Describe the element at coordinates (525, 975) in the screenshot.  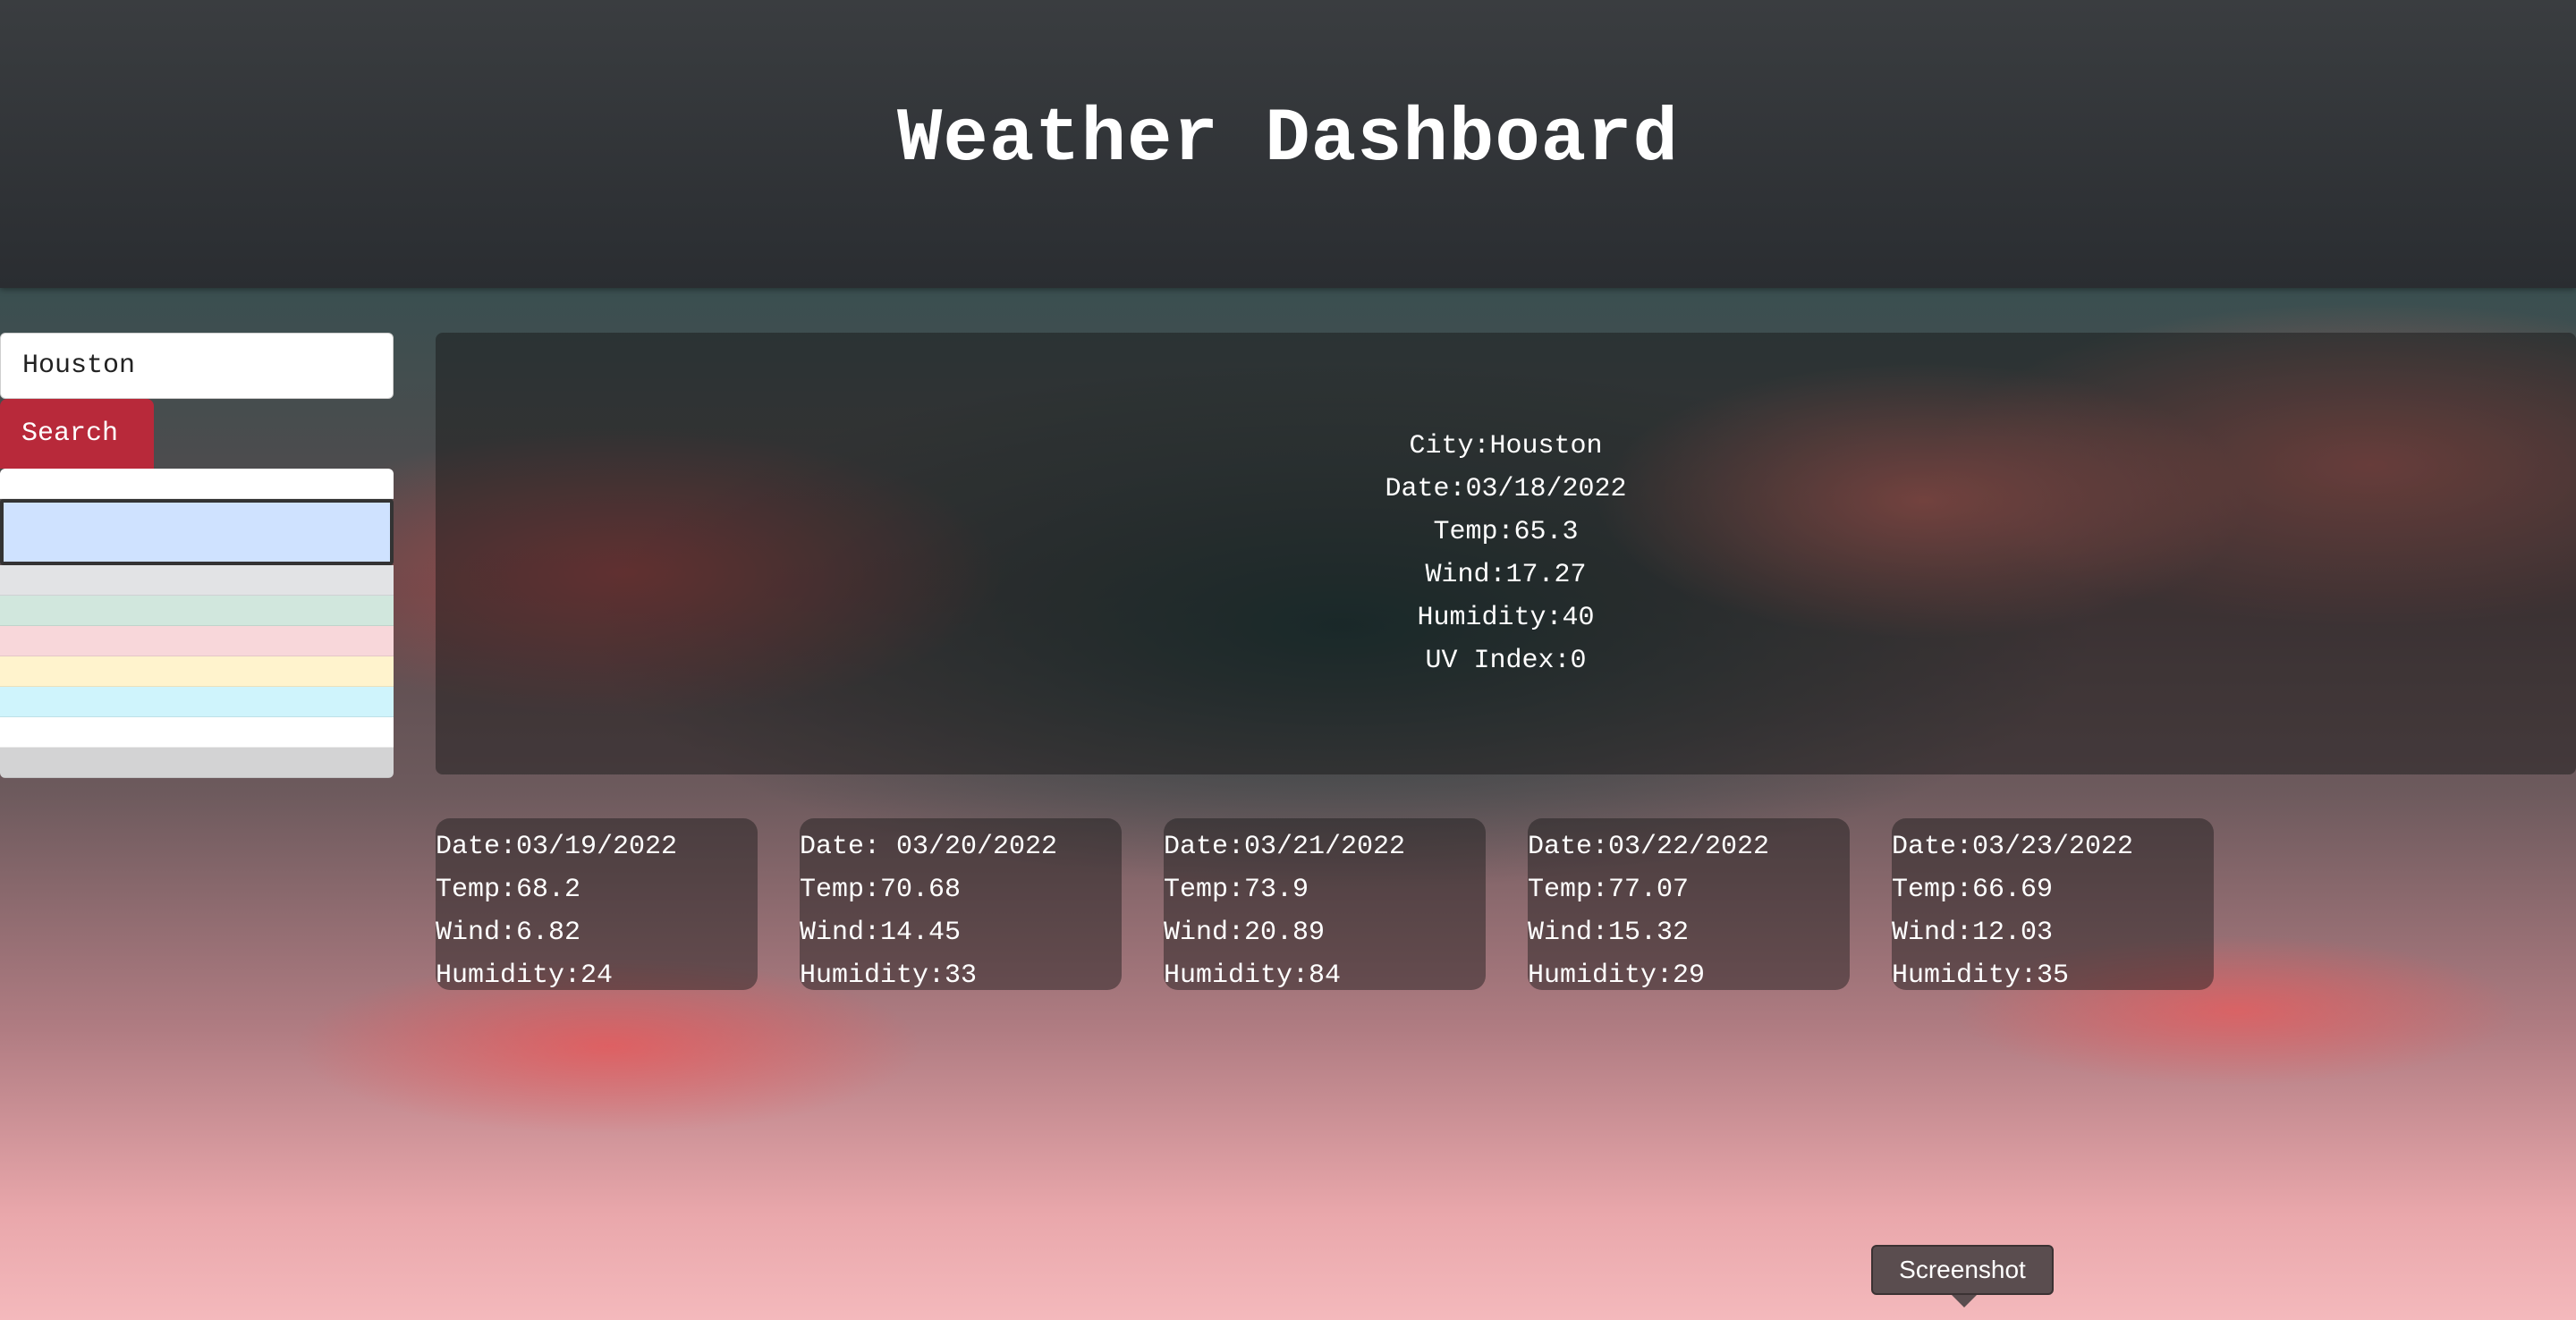
I see `forecast-humidity: Humidity:24` at that location.